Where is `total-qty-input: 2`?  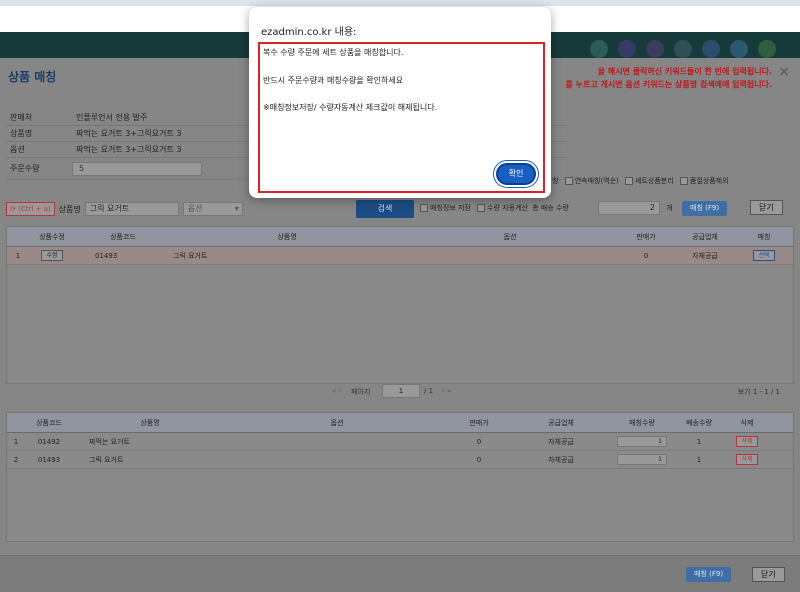 total-qty-input: 2 is located at coordinates (629, 208).